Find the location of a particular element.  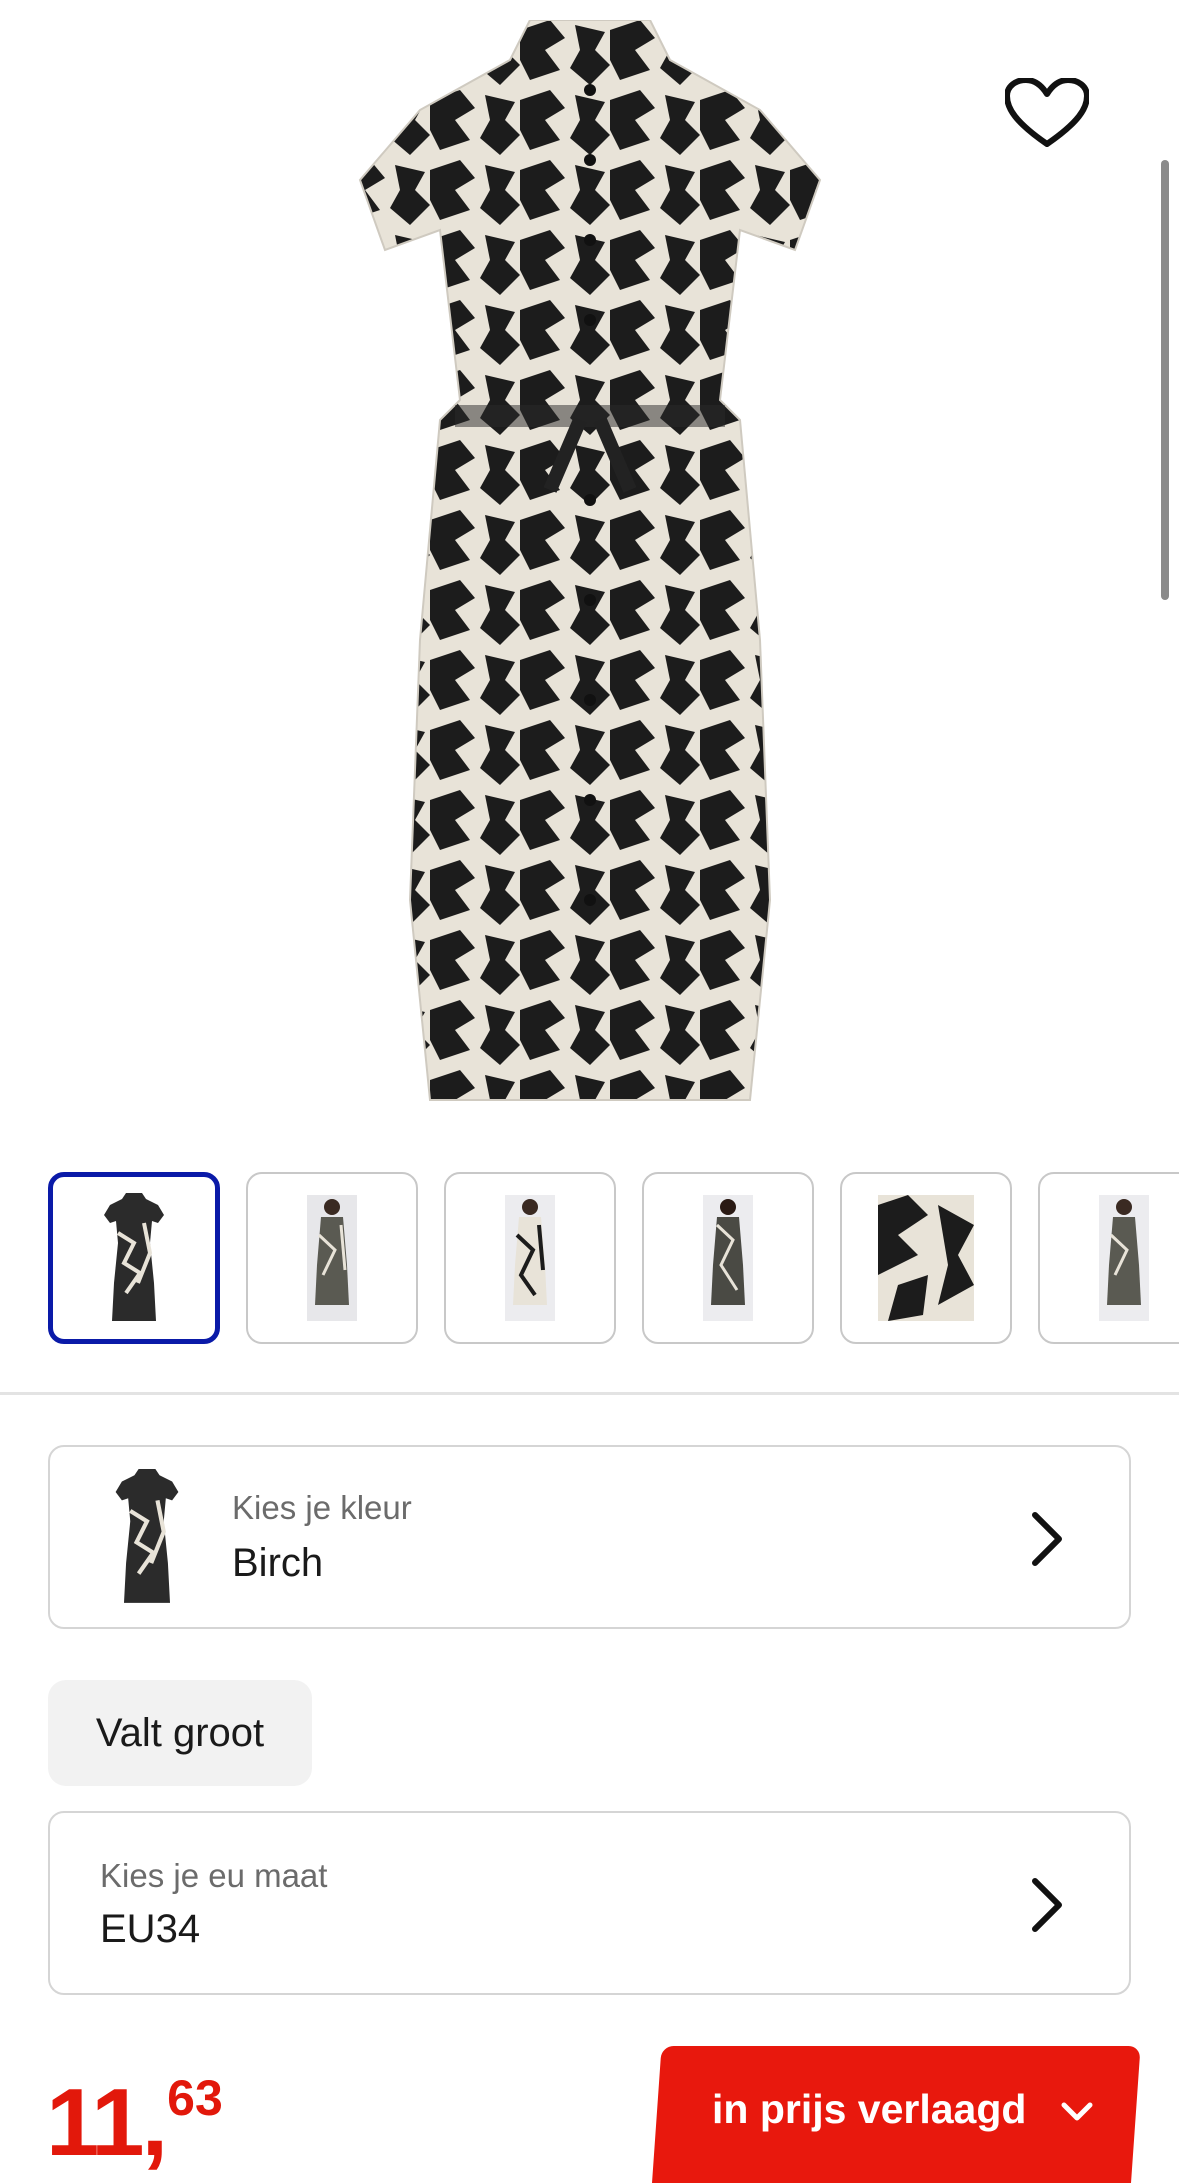

thumbnail-strip is located at coordinates (589, 1259).